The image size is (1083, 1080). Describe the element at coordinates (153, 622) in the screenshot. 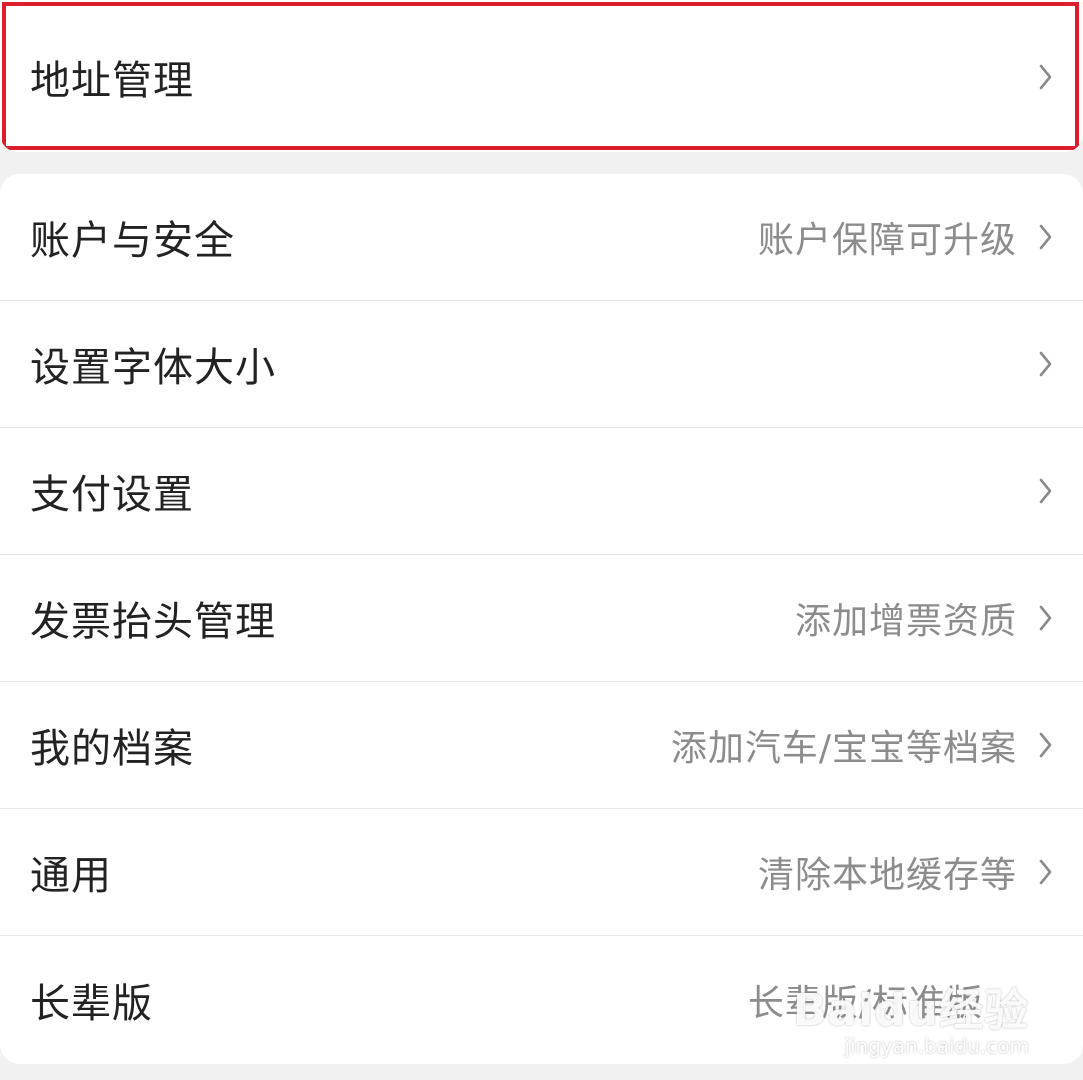

I see `settings-item-label: 发票抬头管理` at that location.